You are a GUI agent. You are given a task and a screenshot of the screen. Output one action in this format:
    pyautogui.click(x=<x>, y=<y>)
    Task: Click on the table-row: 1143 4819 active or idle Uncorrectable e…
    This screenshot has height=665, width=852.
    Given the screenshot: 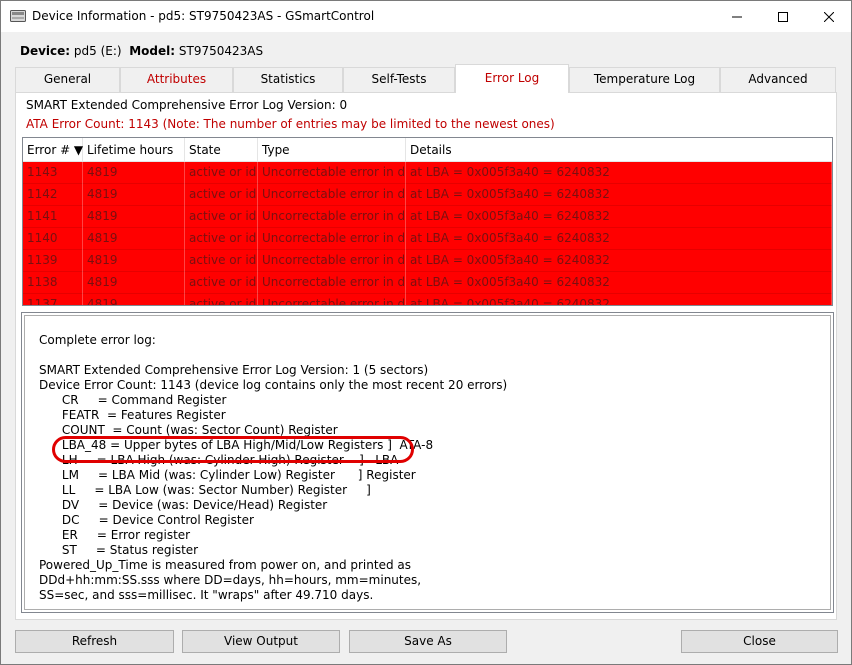 What is the action you would take?
    pyautogui.click(x=427, y=173)
    